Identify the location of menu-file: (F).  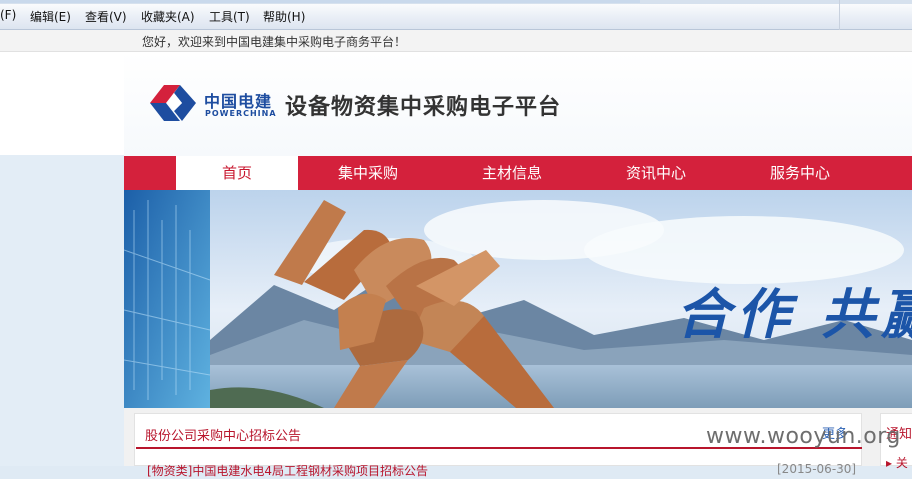
(8, 15).